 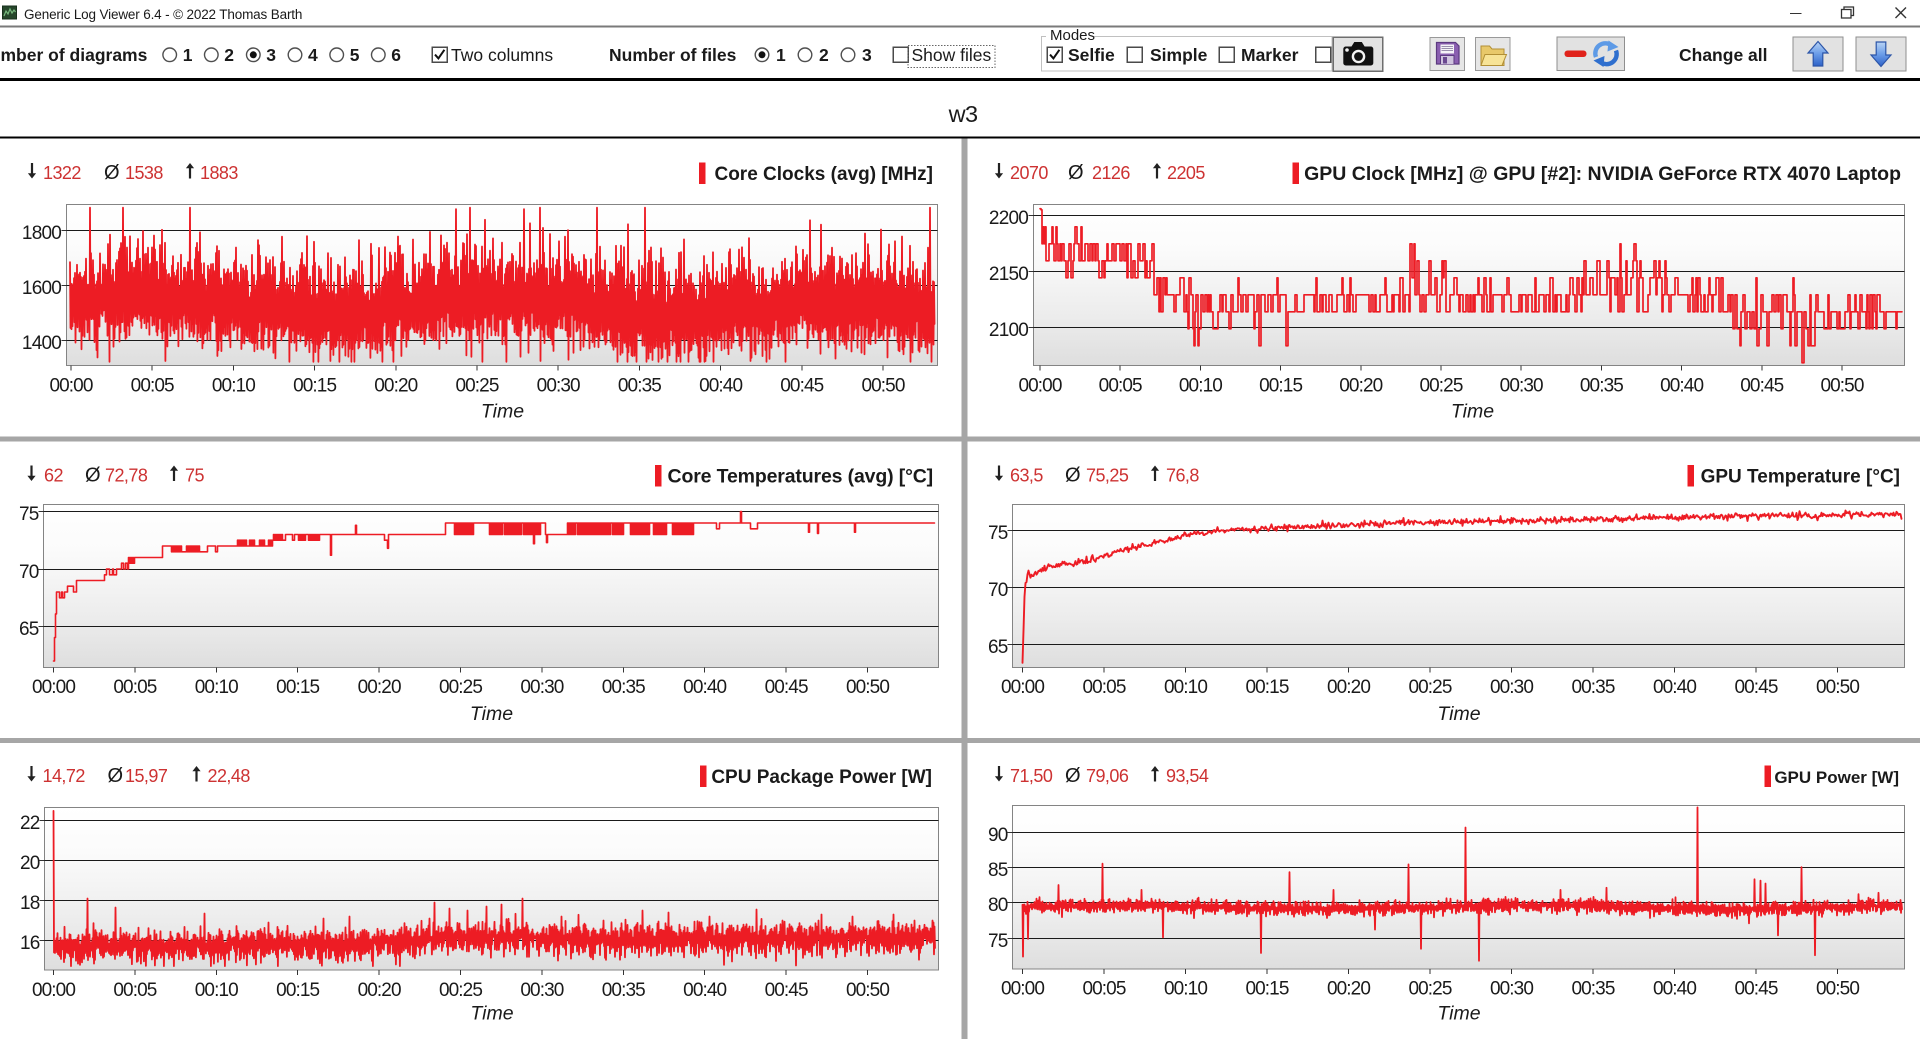 I want to click on svg-text: 80, so click(x=998, y=905).